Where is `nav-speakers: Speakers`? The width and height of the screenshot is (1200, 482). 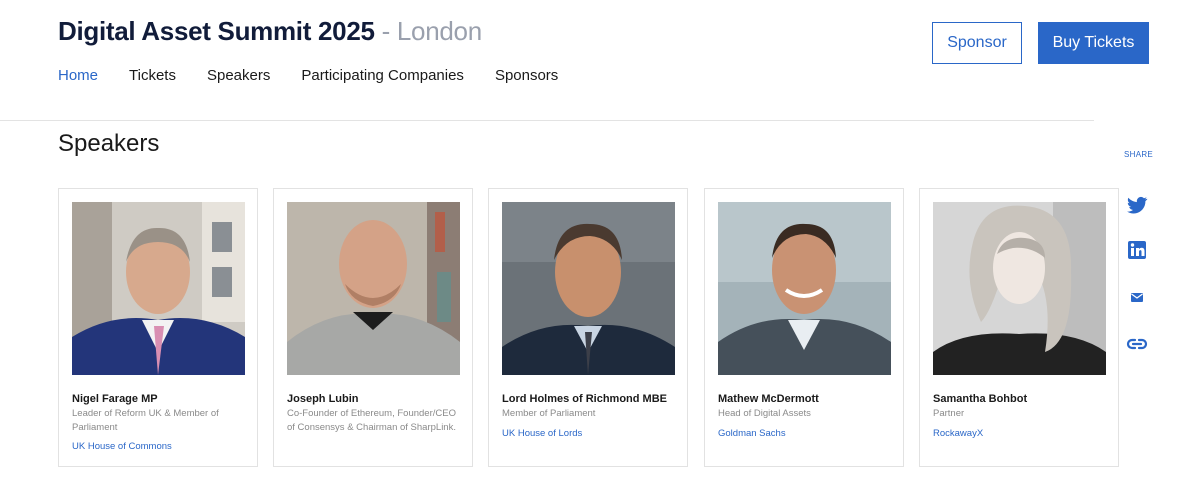
nav-speakers: Speakers is located at coordinates (238, 75).